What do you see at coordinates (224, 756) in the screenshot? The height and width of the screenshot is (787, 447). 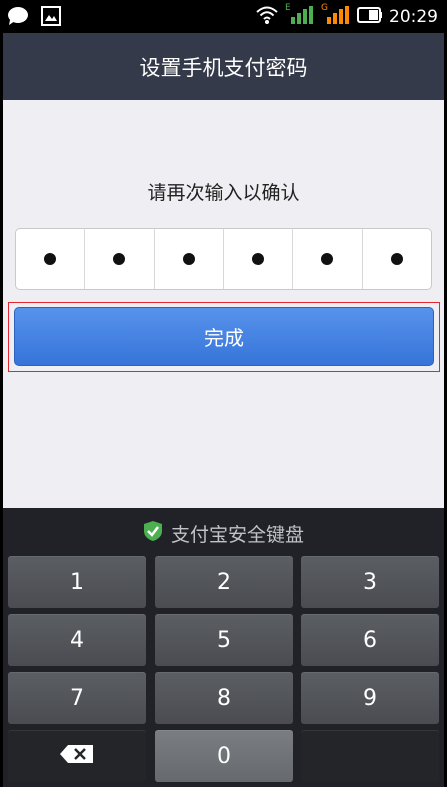 I see `key-0: 0` at bounding box center [224, 756].